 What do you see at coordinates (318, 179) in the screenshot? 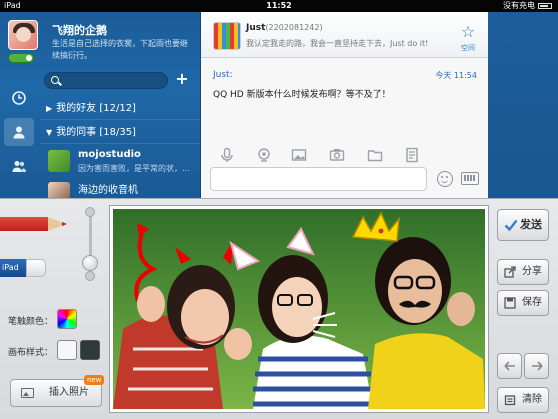
I see `message-input` at bounding box center [318, 179].